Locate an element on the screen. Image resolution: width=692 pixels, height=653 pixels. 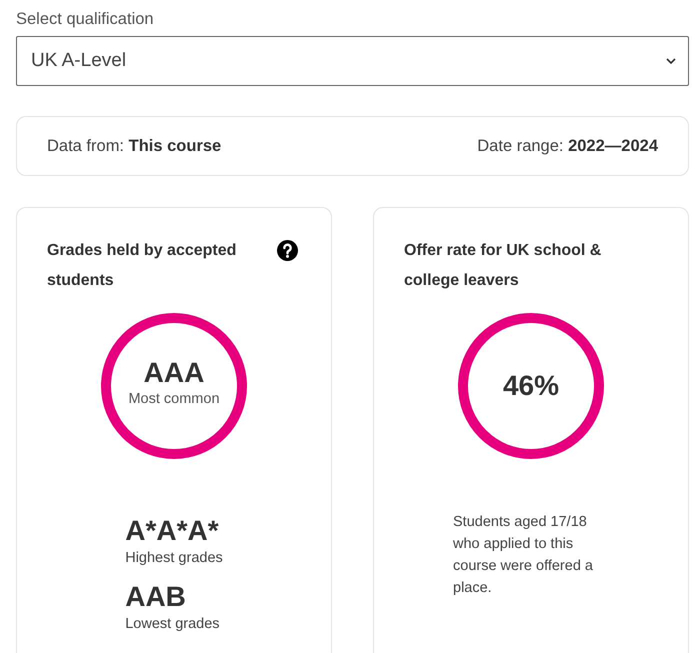
card-title: Offer rate for UK school & college leavers is located at coordinates (503, 265).